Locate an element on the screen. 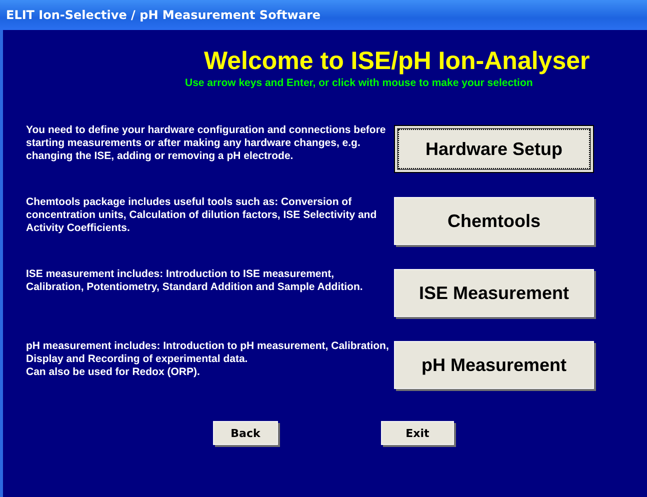 This screenshot has height=497, width=647. menu-button: Hardware Setup is located at coordinates (494, 149).